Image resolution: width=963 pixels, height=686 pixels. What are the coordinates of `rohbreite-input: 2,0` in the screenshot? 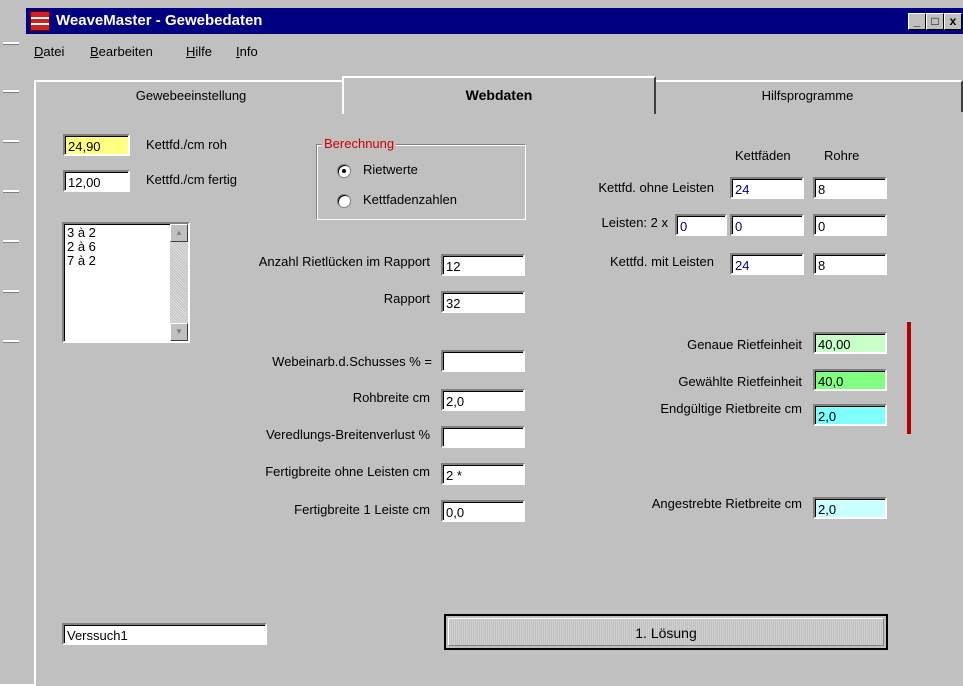 It's located at (483, 400).